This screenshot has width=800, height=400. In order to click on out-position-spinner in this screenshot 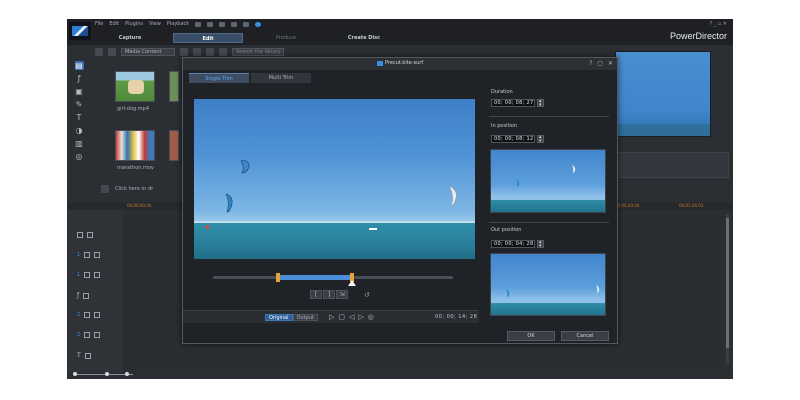, I will do `click(540, 244)`.